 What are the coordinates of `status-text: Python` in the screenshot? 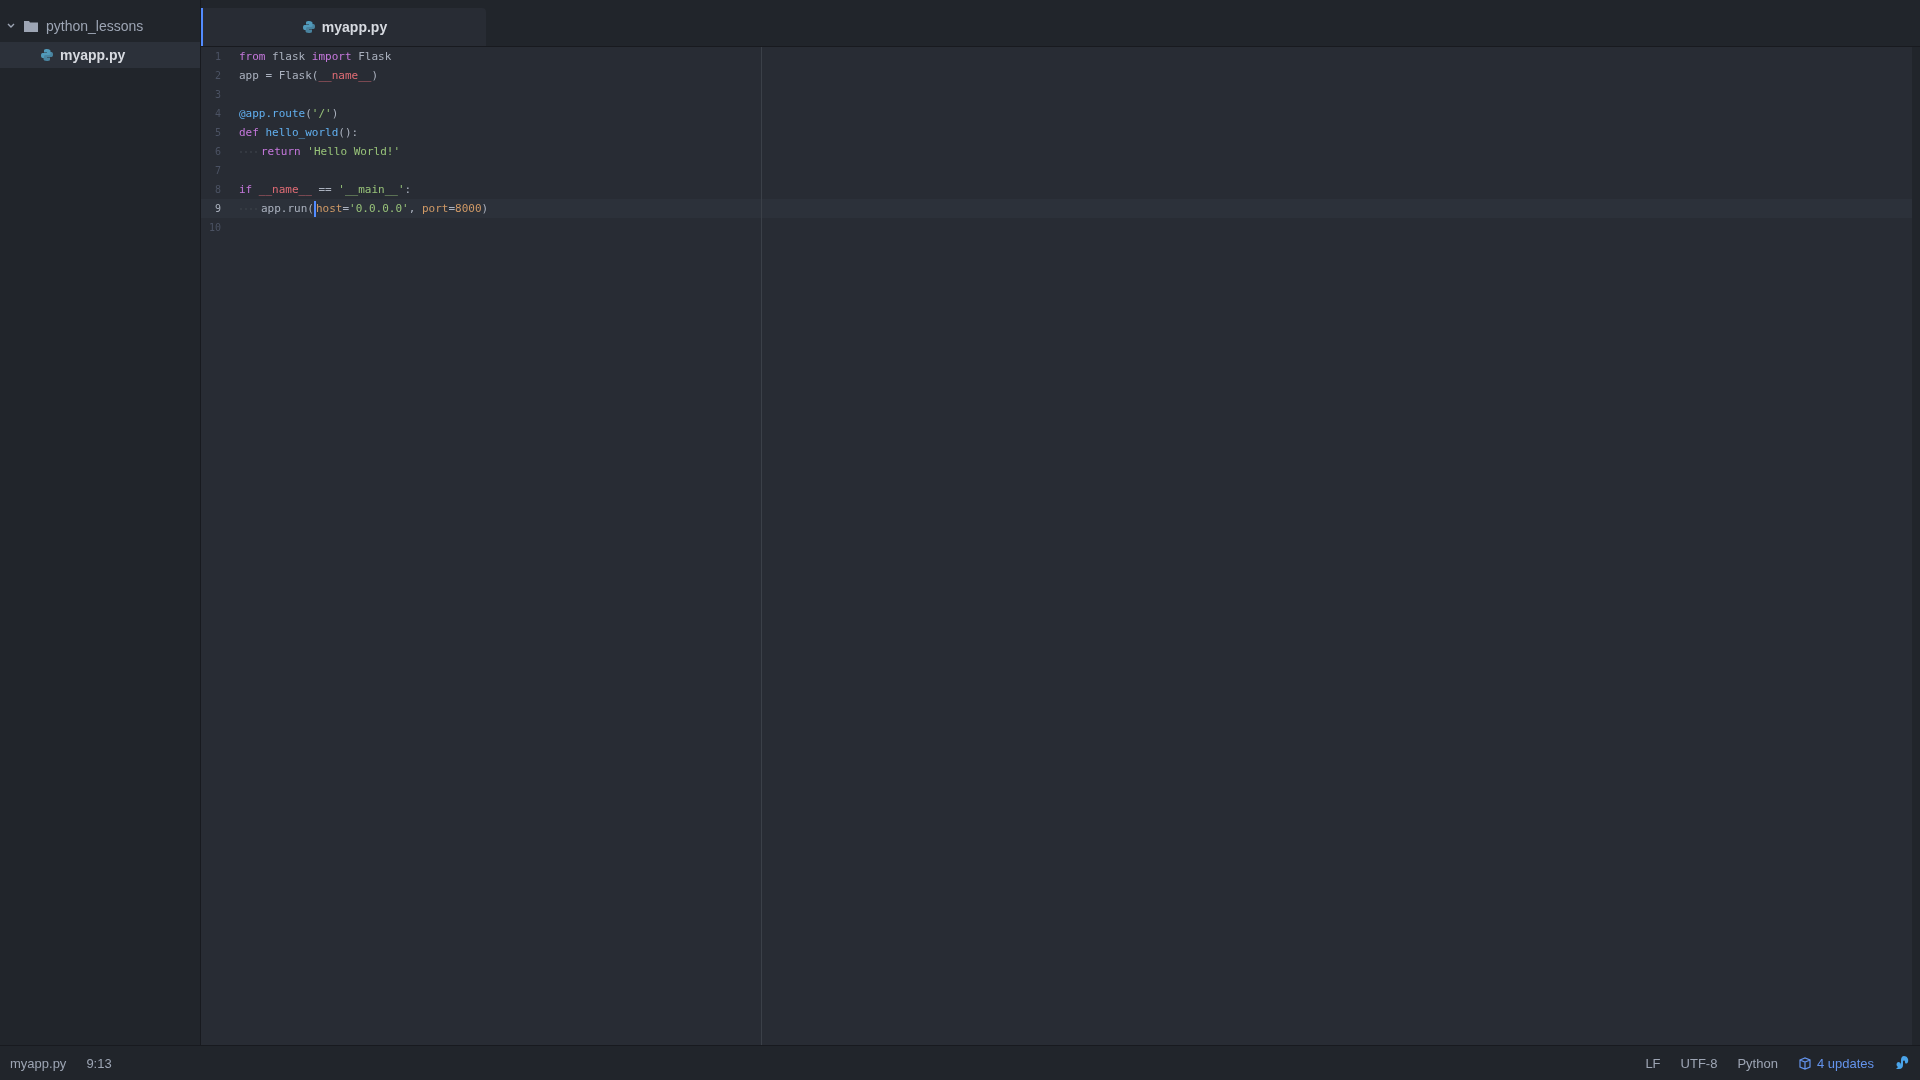 It's located at (1757, 1063).